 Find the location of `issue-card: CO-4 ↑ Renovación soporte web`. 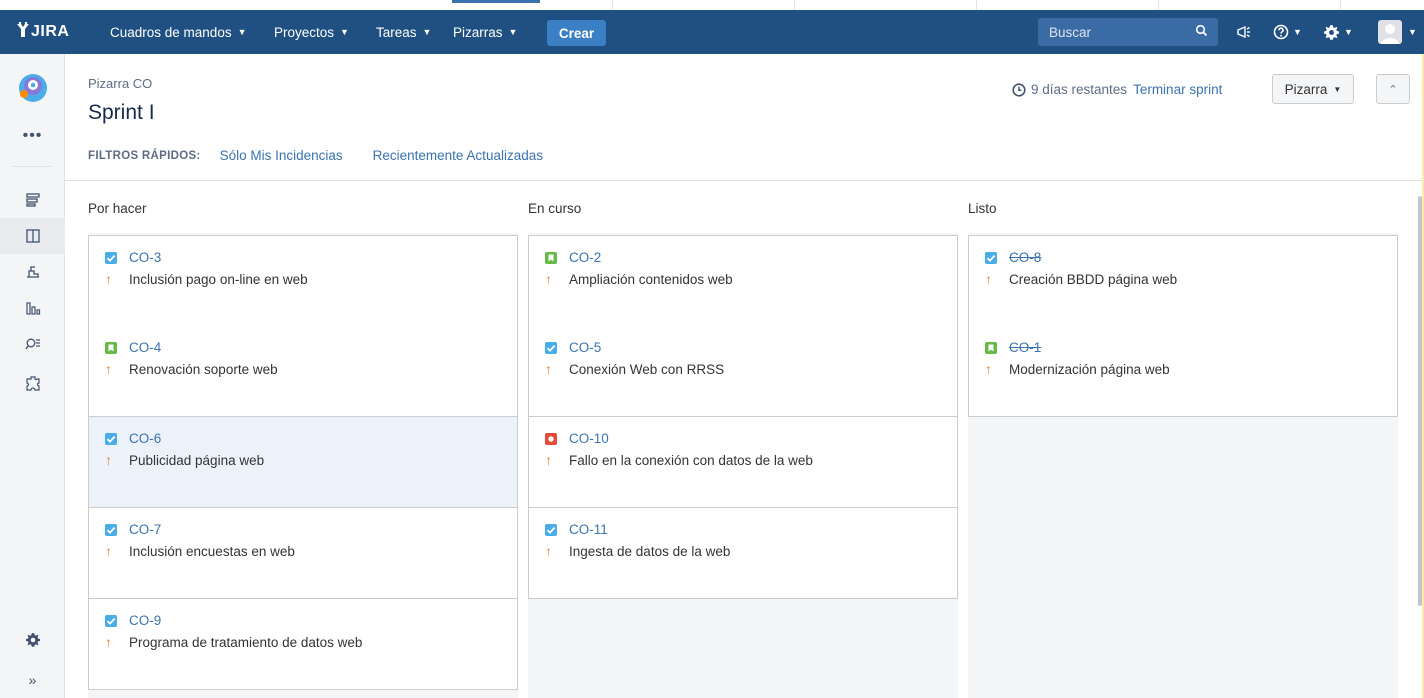

issue-card: CO-4 ↑ Renovación soporte web is located at coordinates (303, 371).